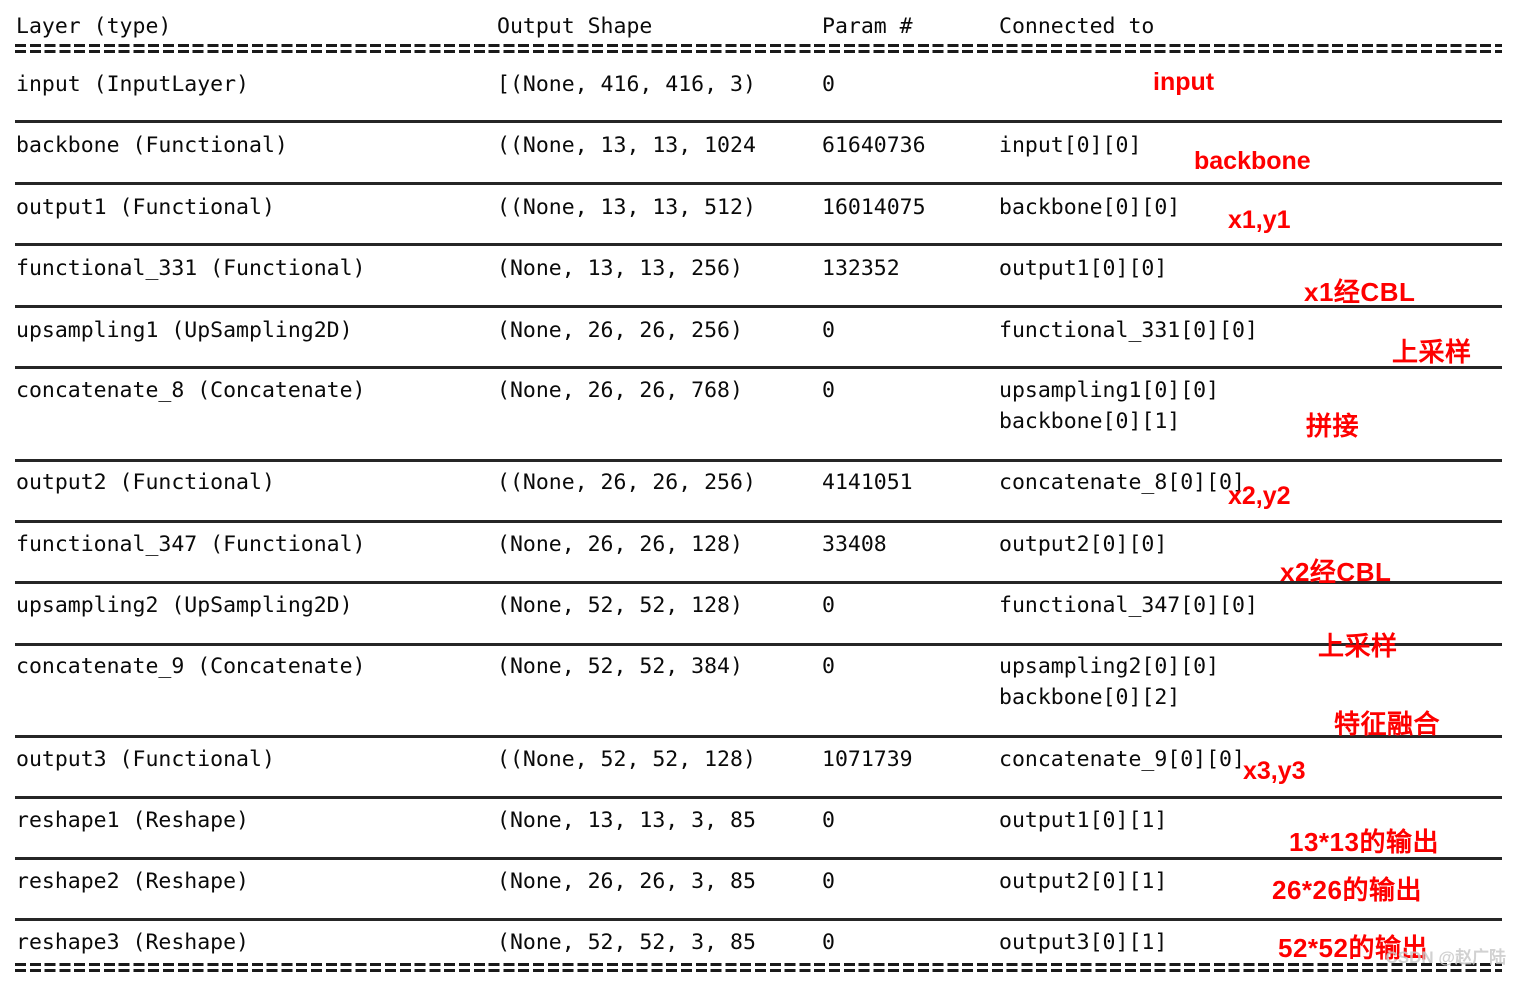 The height and width of the screenshot is (982, 1514). I want to click on cell-connected-to: output2[0][0], so click(1083, 544).